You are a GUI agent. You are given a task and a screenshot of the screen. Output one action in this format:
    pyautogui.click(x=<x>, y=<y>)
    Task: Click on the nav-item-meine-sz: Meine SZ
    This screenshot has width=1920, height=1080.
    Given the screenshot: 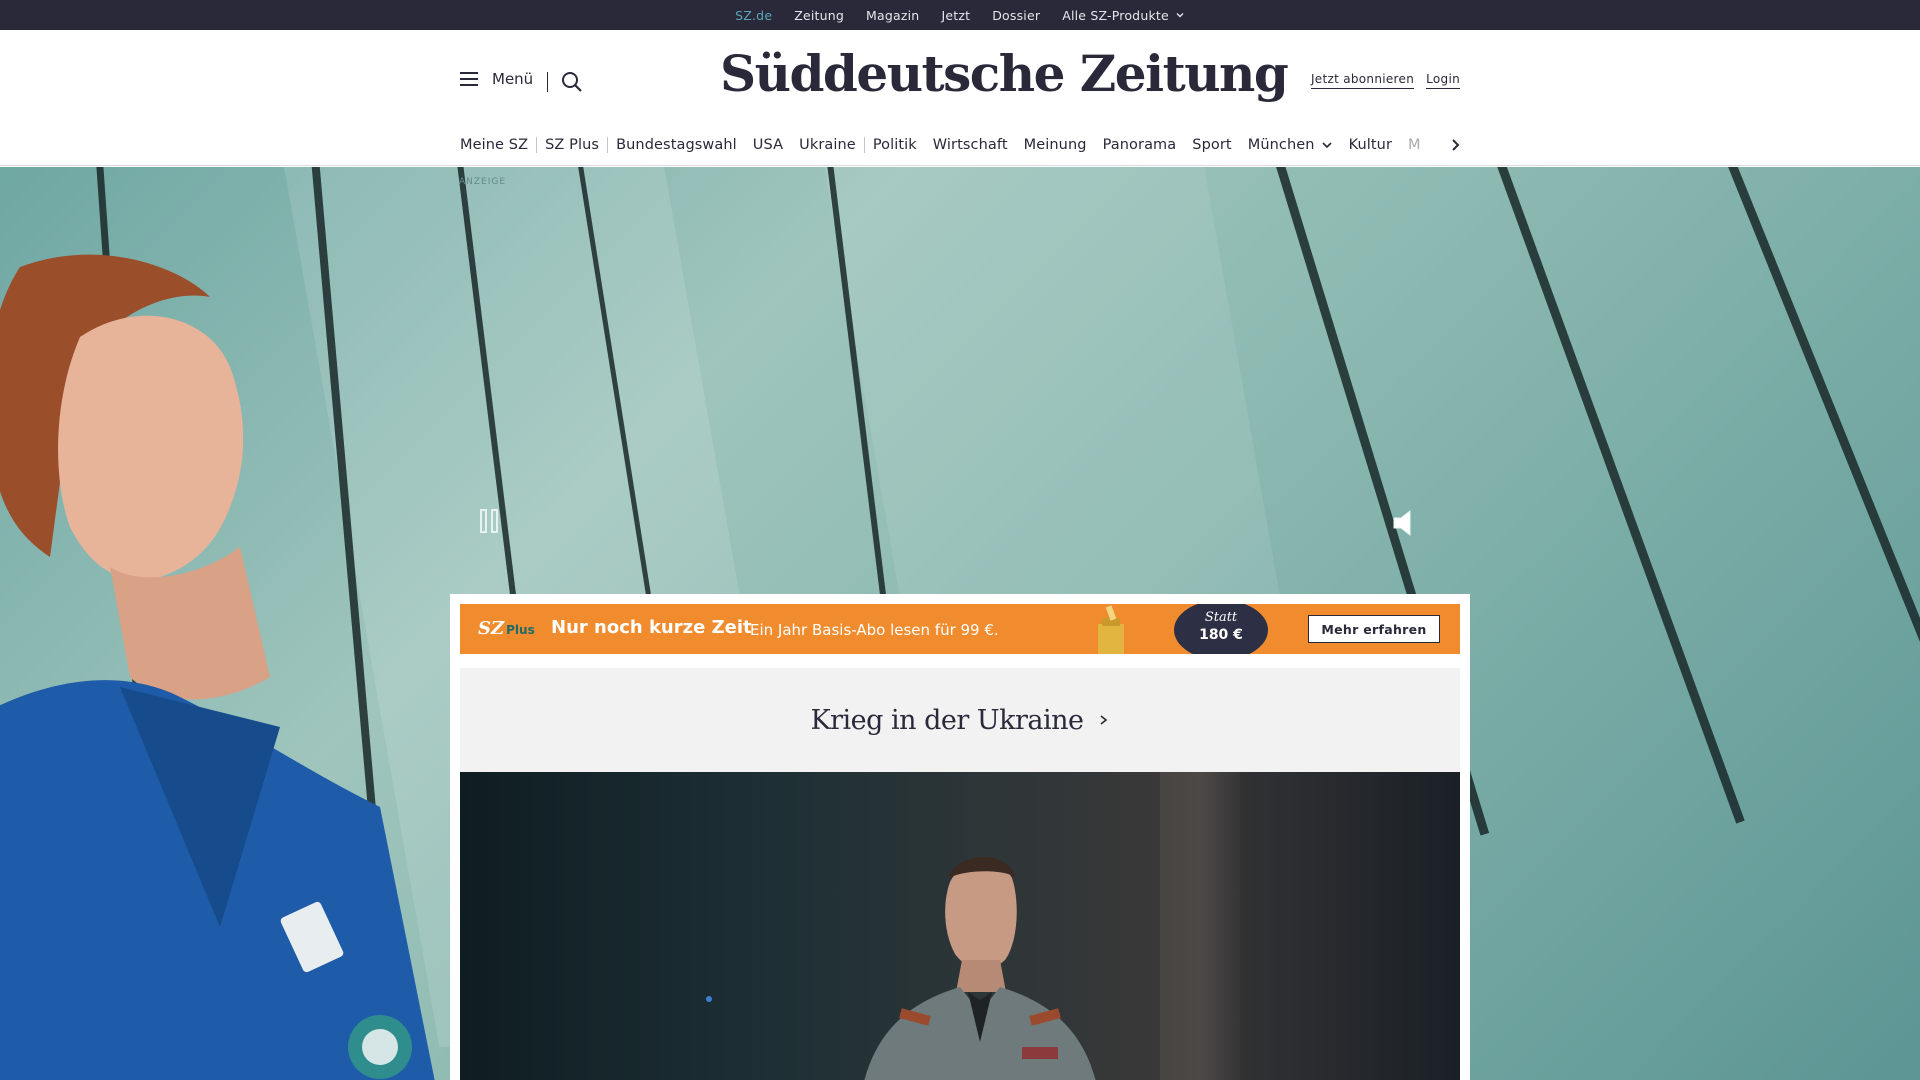 What is the action you would take?
    pyautogui.click(x=498, y=145)
    